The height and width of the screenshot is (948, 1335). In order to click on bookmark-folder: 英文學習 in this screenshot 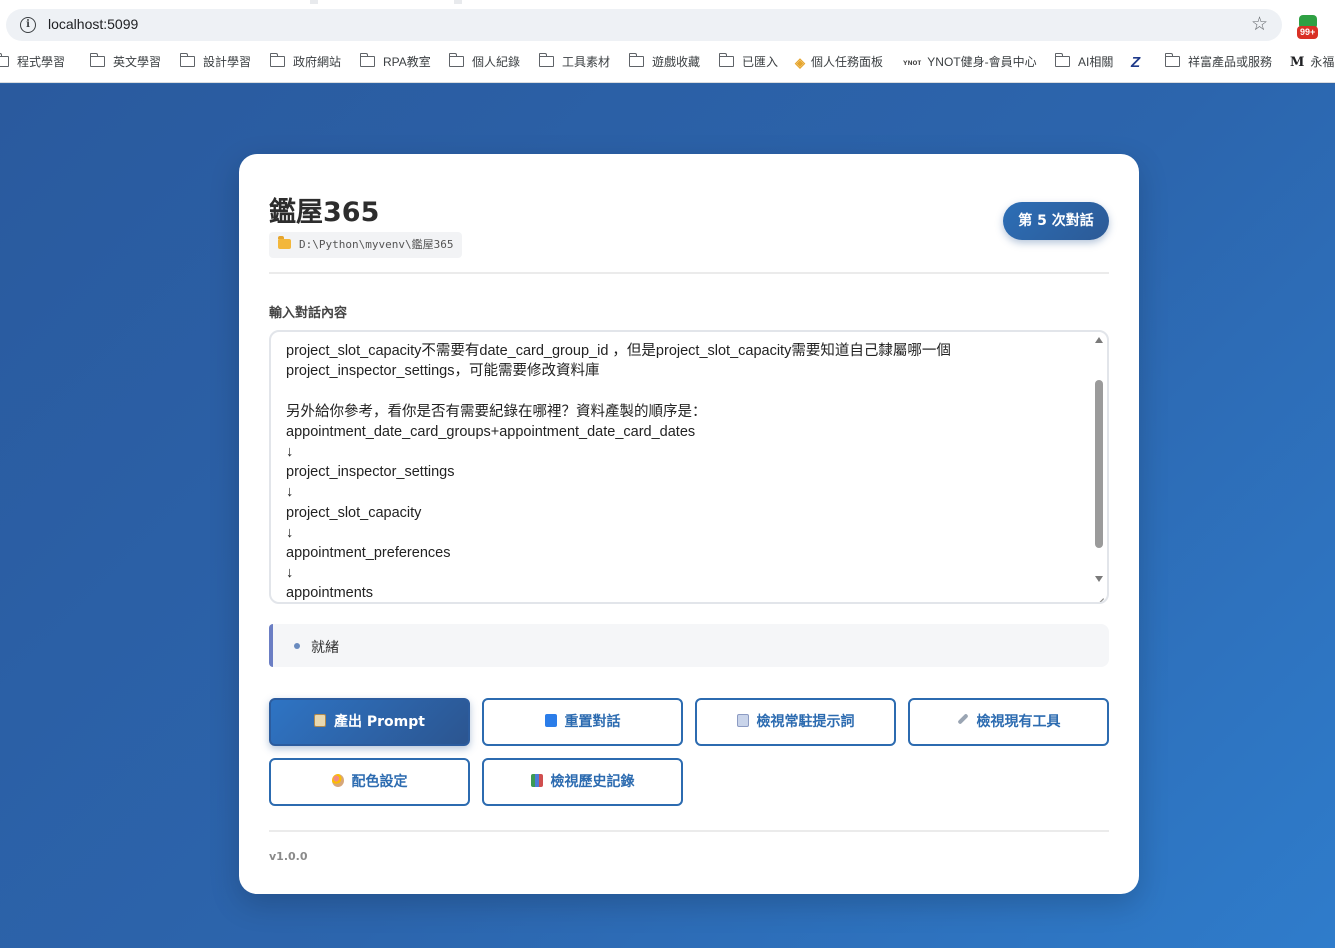, I will do `click(125, 62)`.